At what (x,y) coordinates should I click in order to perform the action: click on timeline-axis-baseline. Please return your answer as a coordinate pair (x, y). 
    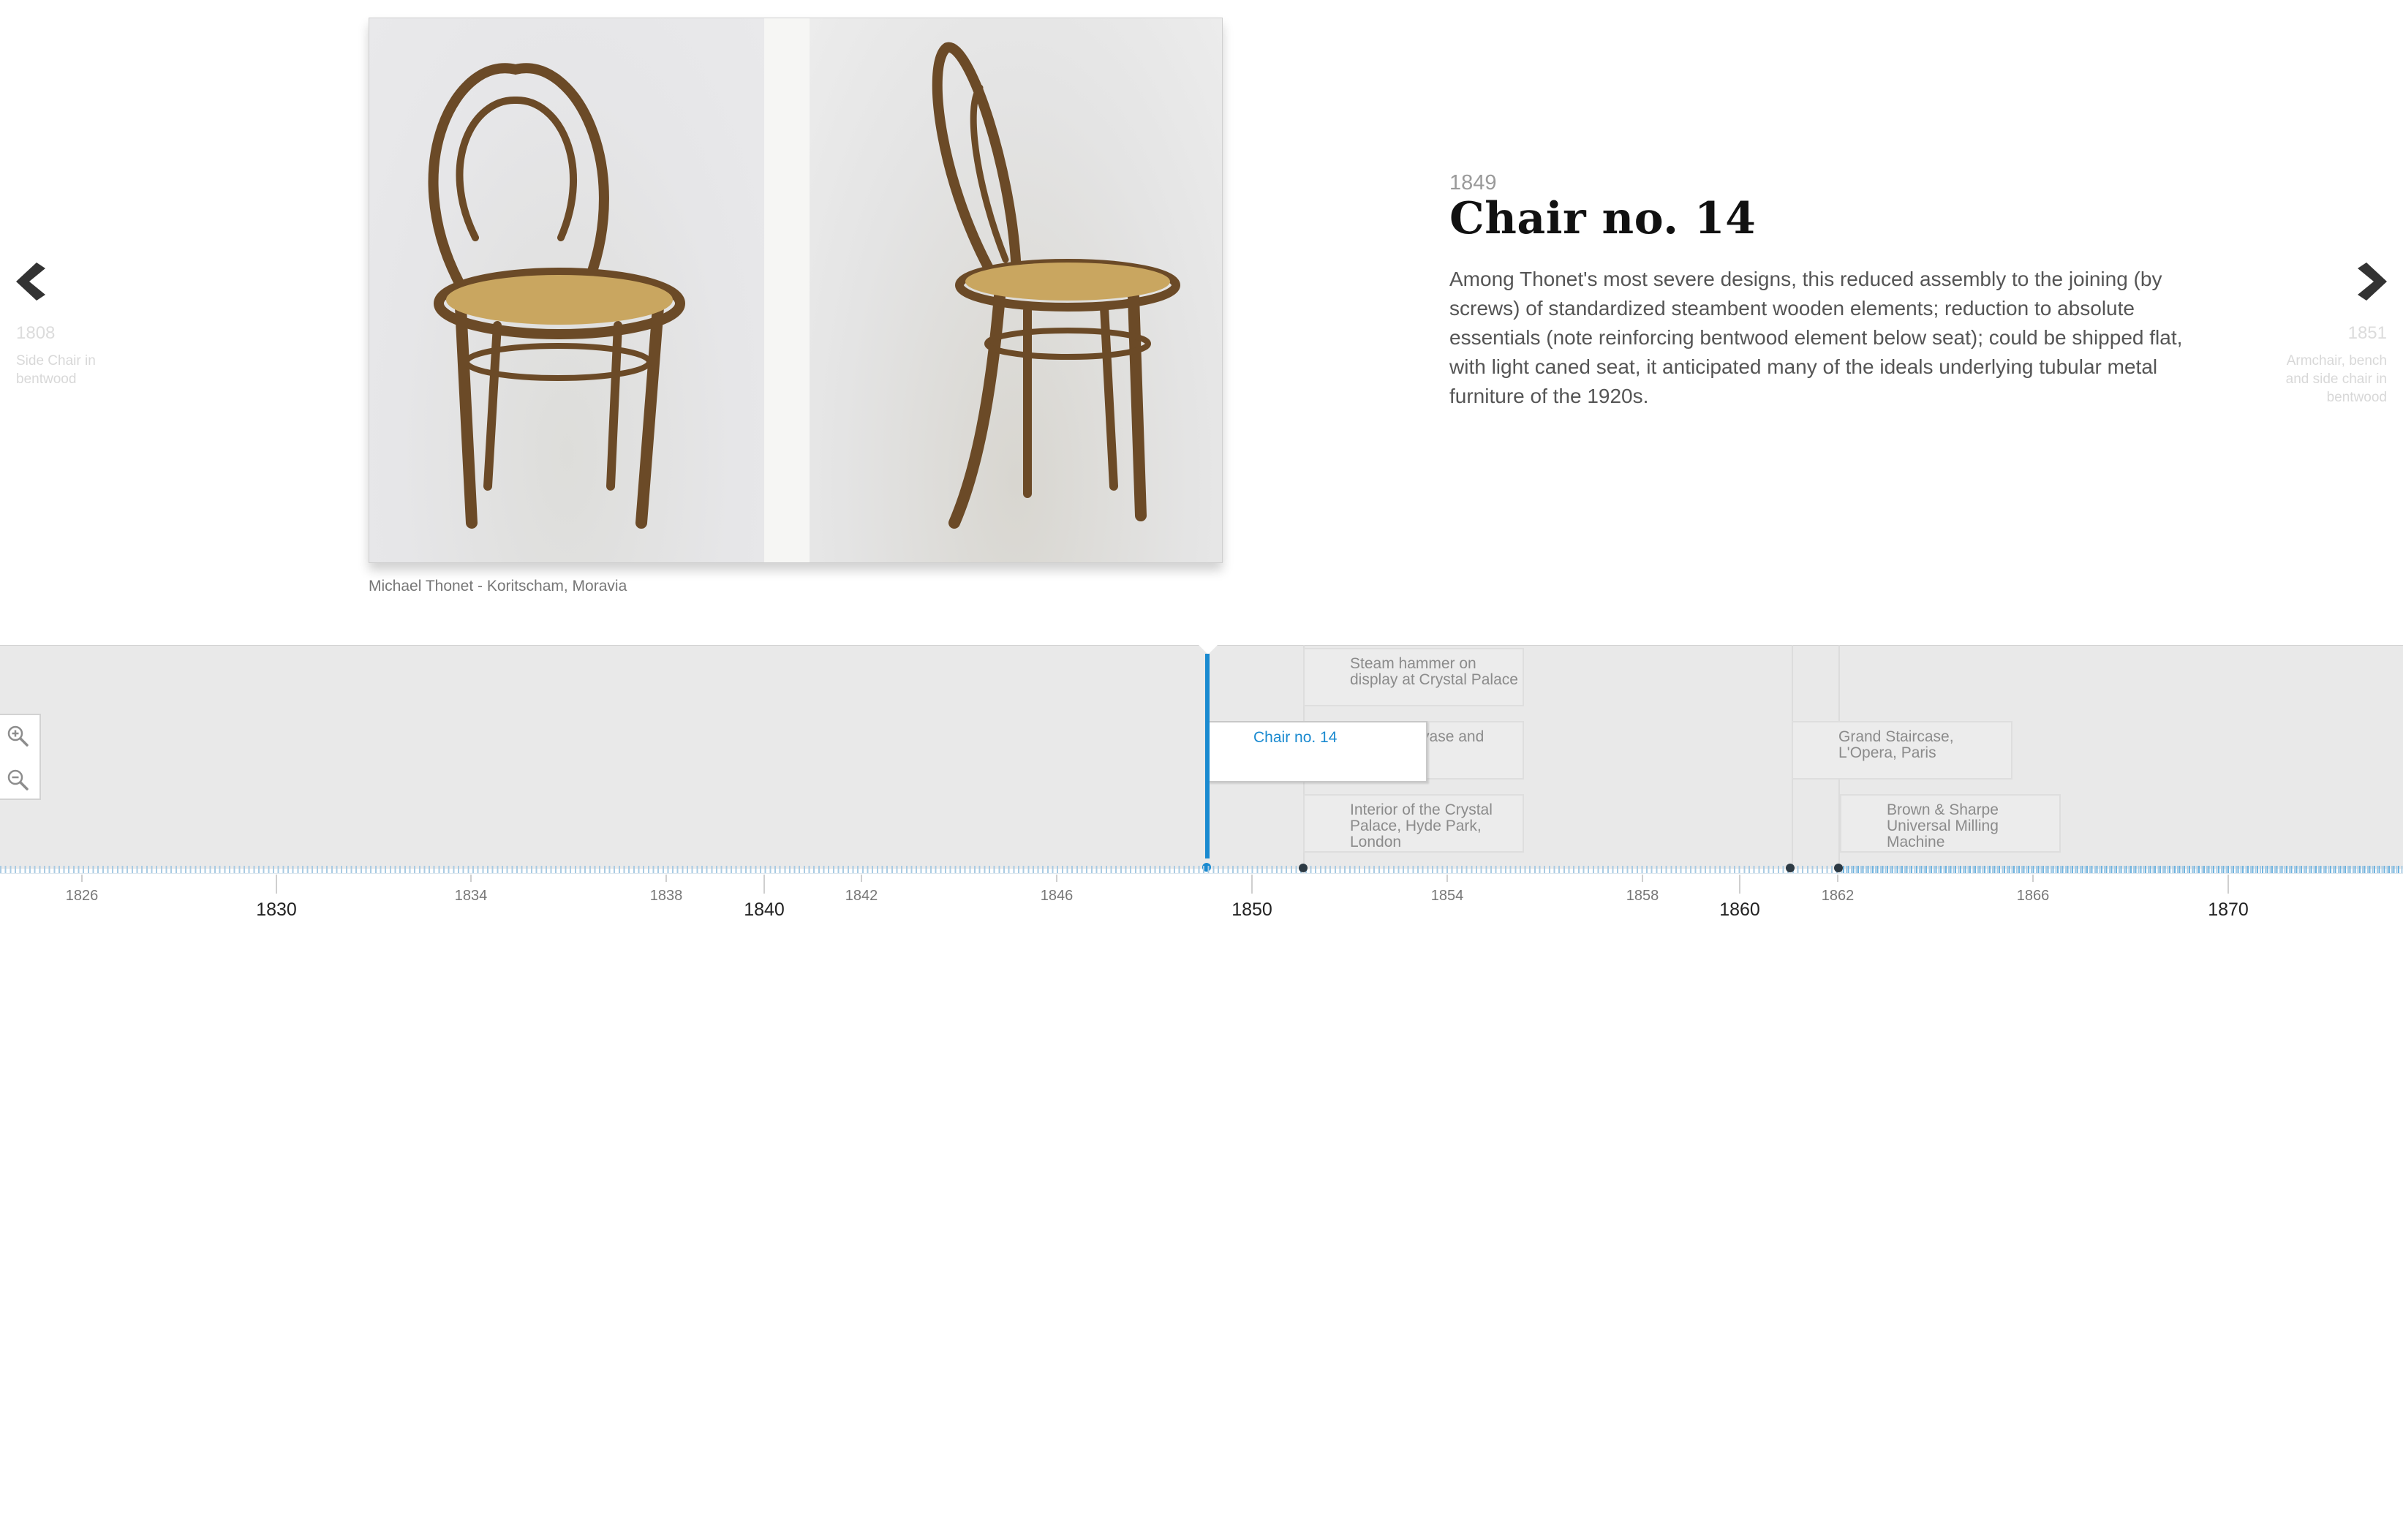
    Looking at the image, I should click on (1201, 873).